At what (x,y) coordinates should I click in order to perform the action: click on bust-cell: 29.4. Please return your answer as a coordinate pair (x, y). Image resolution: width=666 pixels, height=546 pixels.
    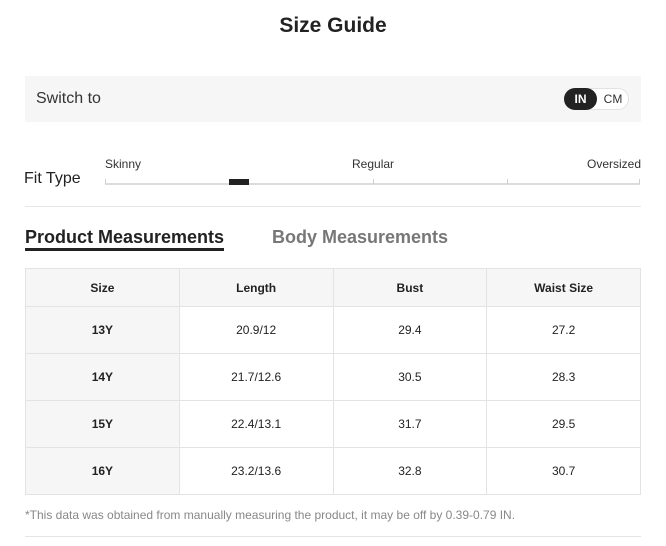
    Looking at the image, I should click on (410, 330).